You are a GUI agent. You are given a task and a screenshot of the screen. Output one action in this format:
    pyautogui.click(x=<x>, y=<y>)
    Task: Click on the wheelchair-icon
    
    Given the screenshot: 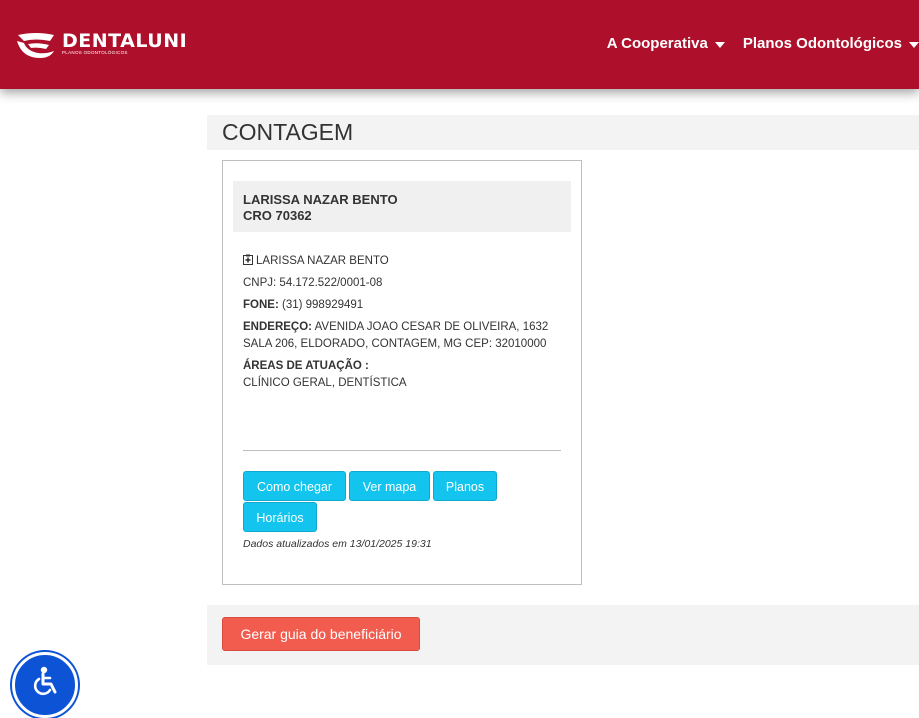 What is the action you would take?
    pyautogui.click(x=45, y=681)
    